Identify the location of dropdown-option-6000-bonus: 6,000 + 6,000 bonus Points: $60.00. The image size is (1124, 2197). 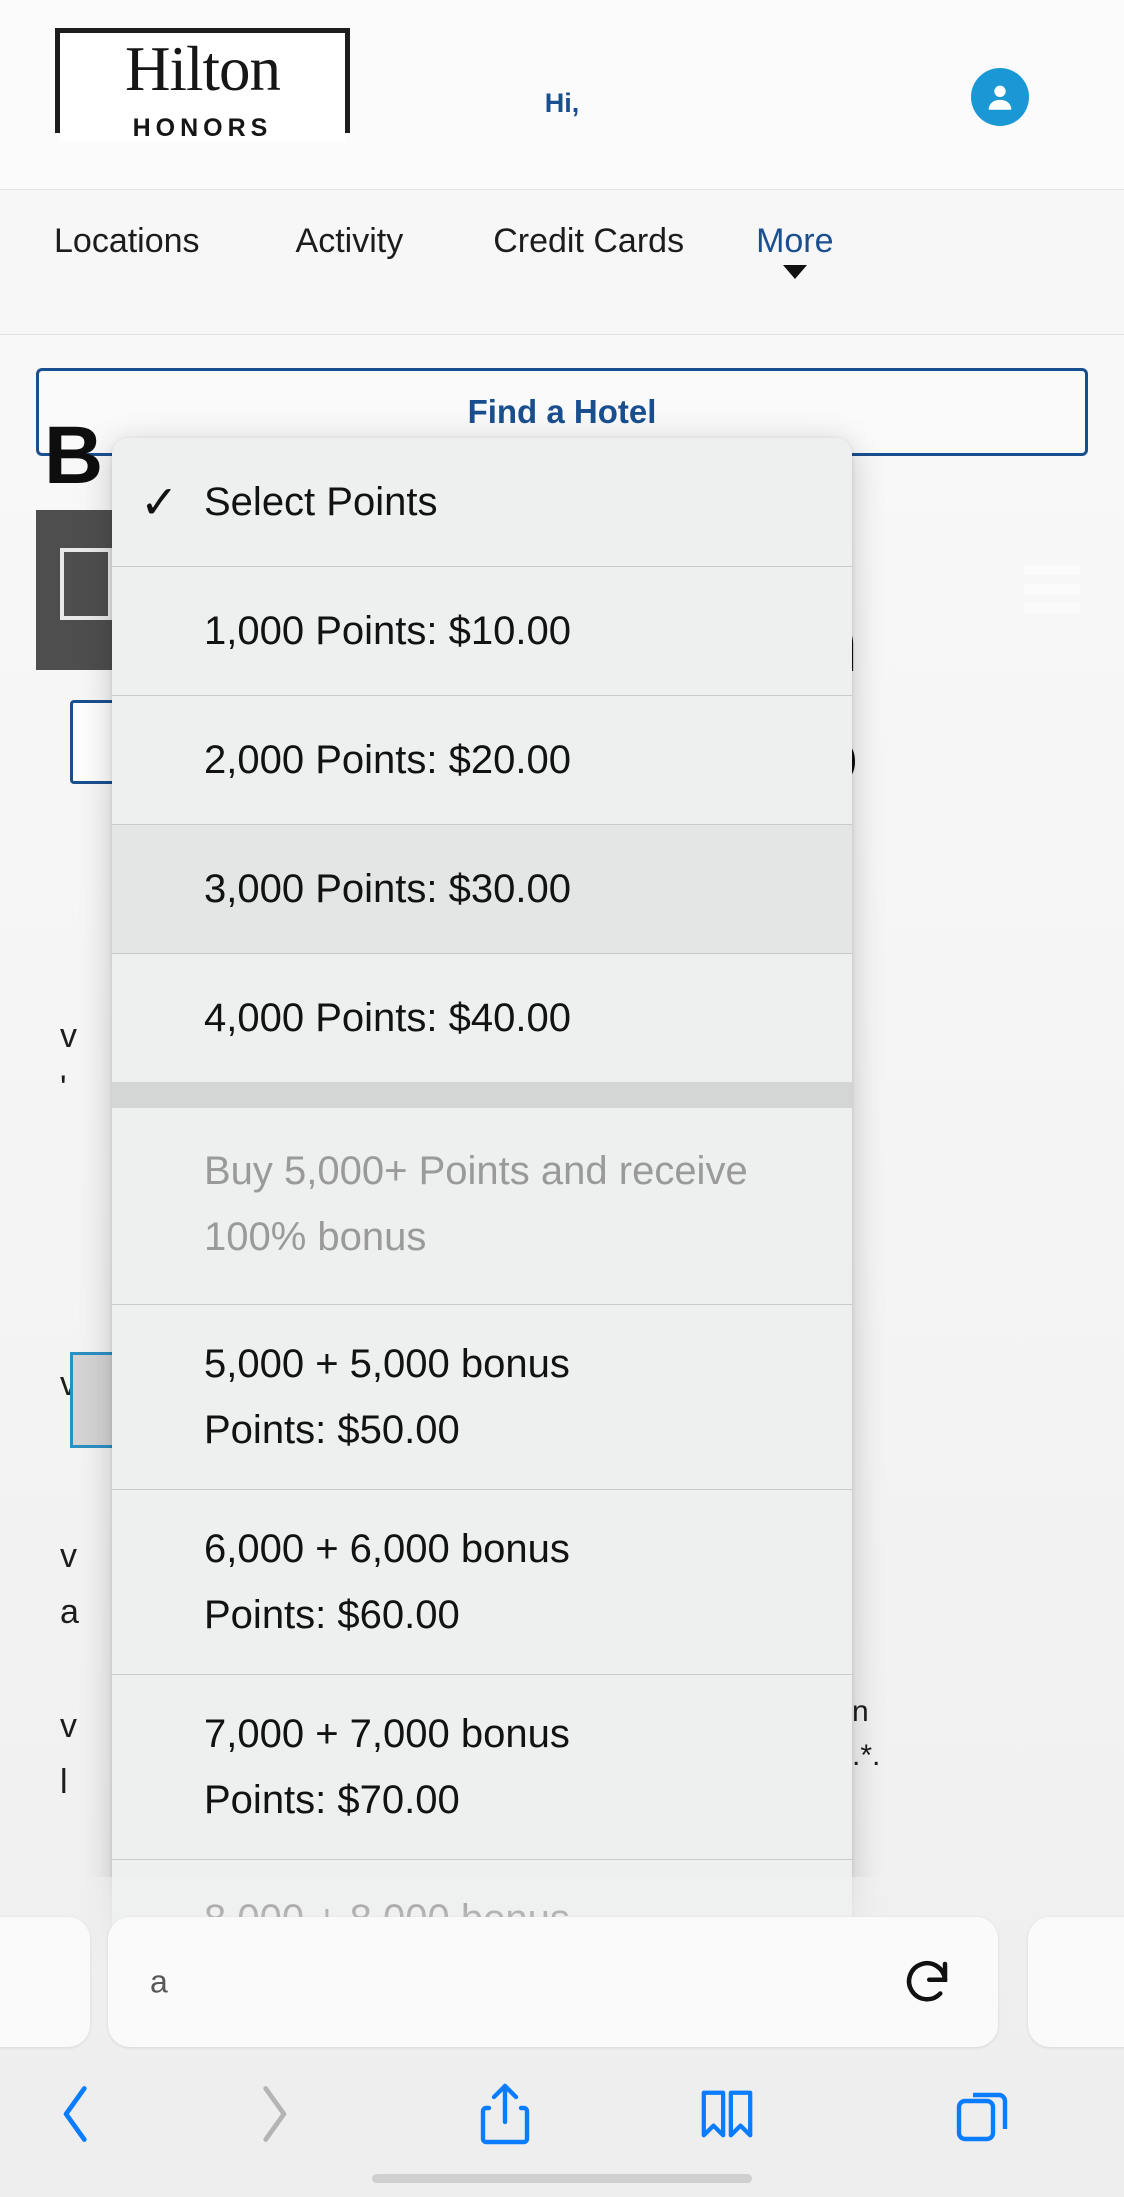
(482, 1582).